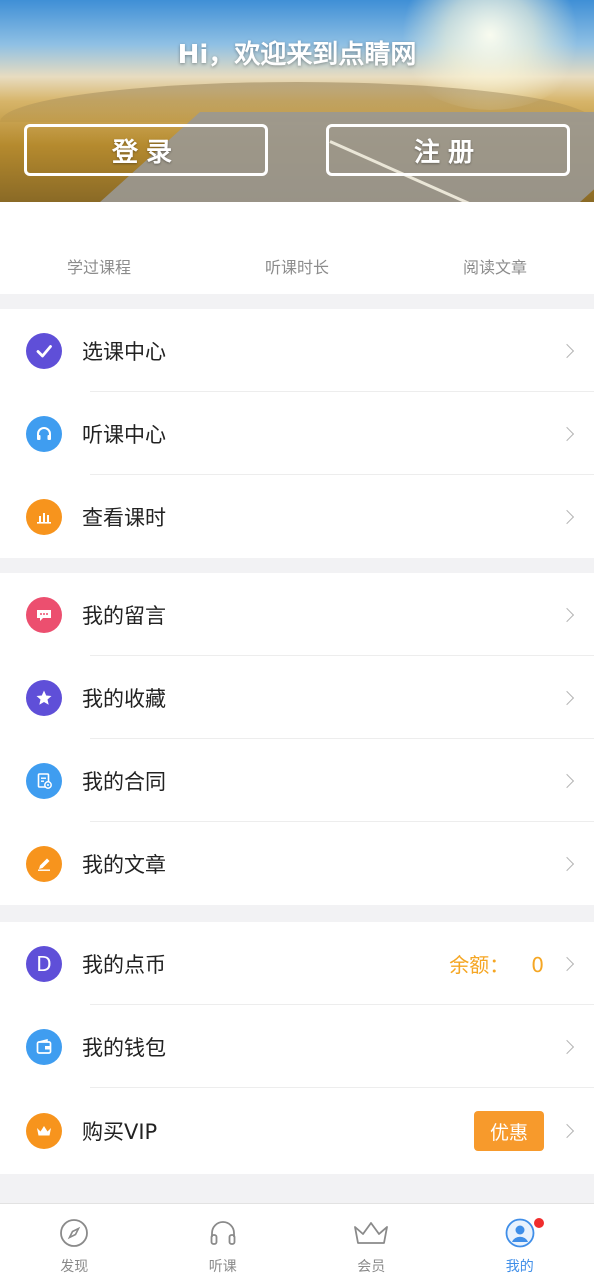 Image resolution: width=594 pixels, height=1280 pixels. What do you see at coordinates (448, 150) in the screenshot?
I see `register-button: 注册` at bounding box center [448, 150].